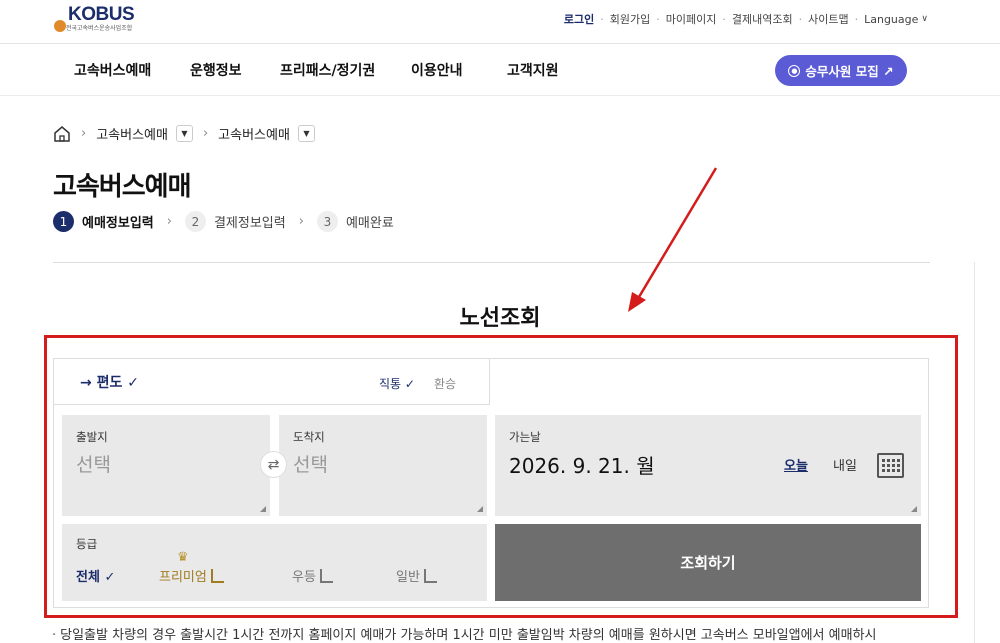  Describe the element at coordinates (533, 70) in the screenshot. I see `nav-support: 고객지원` at that location.